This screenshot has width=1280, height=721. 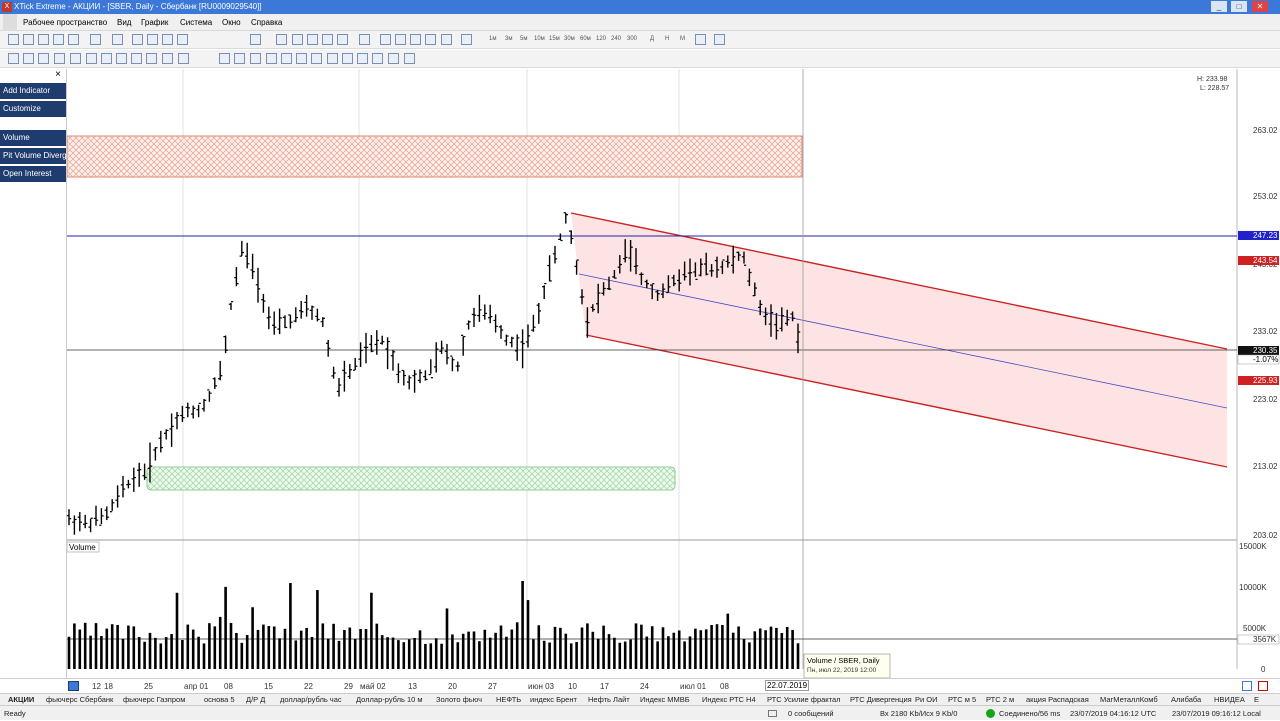 What do you see at coordinates (271, 58) in the screenshot?
I see `trendline-icon` at bounding box center [271, 58].